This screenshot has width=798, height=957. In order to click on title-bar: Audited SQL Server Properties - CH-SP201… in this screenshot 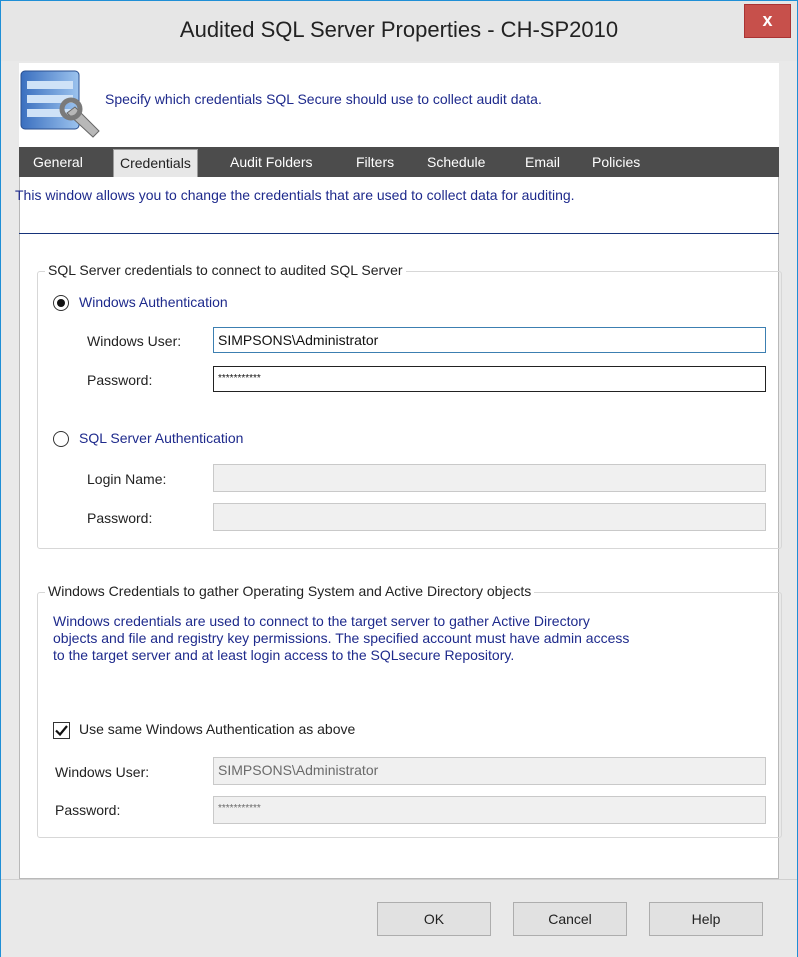, I will do `click(399, 31)`.